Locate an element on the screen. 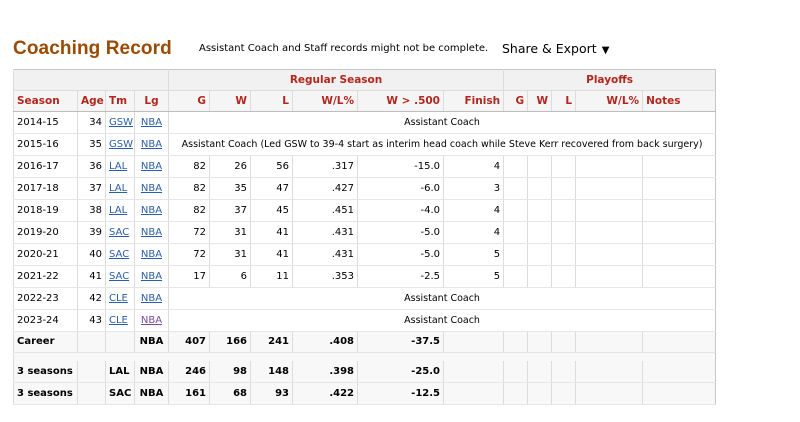 Image resolution: width=800 pixels, height=422 pixels. col-header-playoff-wins: W is located at coordinates (539, 101).